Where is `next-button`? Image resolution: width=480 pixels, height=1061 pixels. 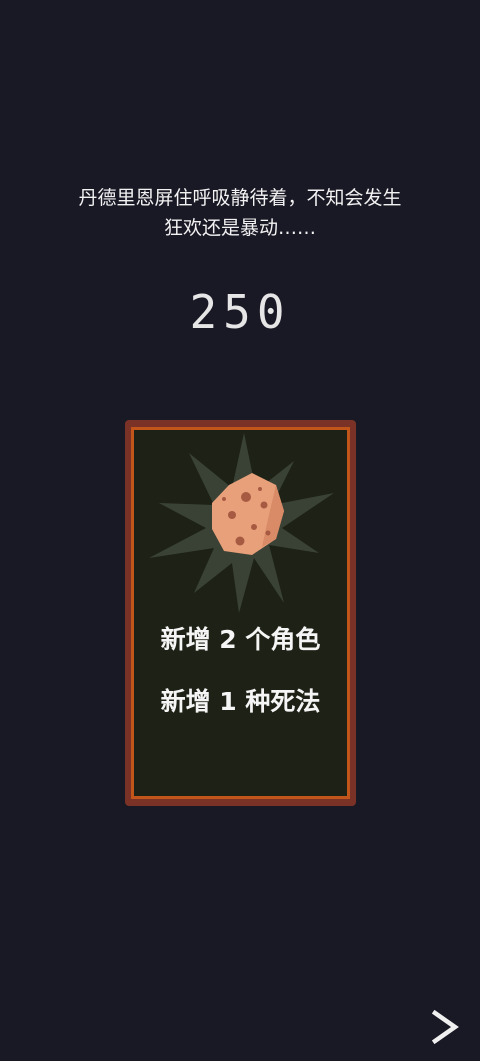
next-button is located at coordinates (444, 1027).